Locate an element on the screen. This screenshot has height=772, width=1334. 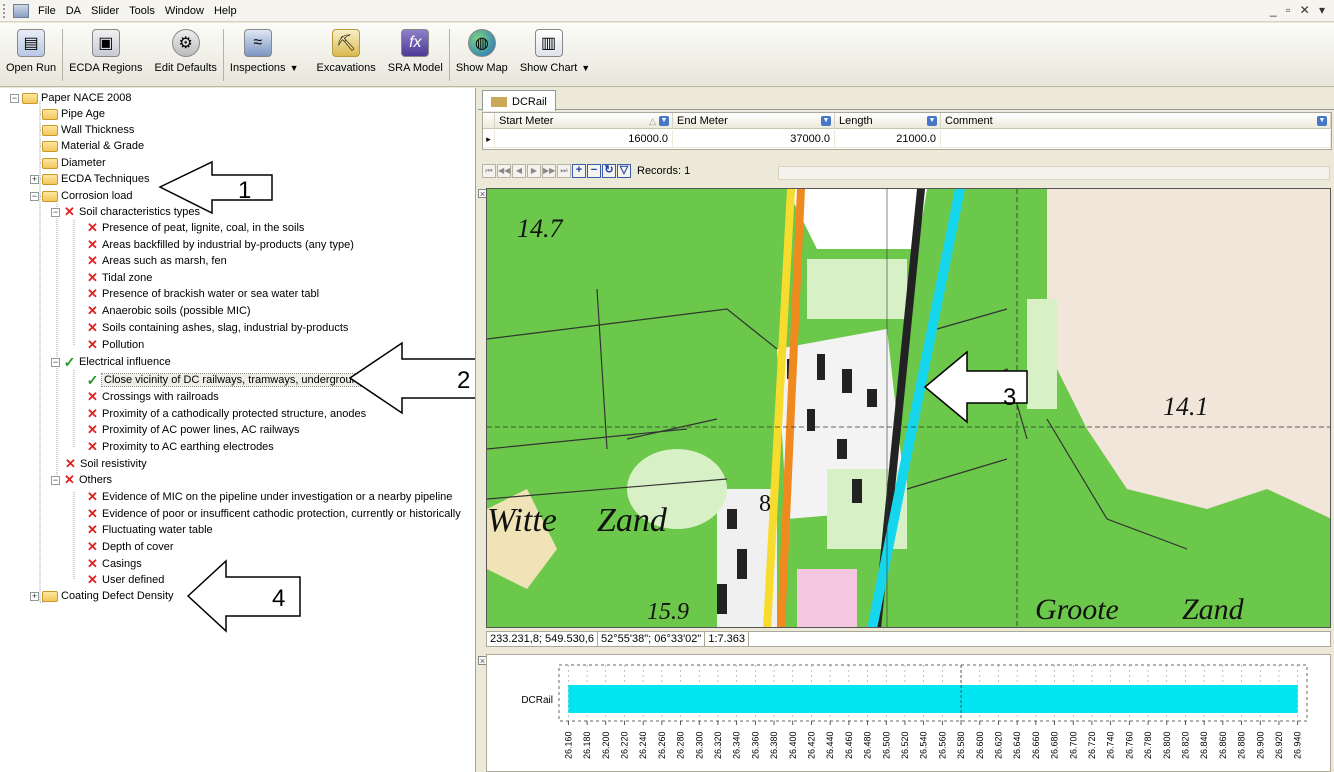
cell-start-meter: 16000.0 is located at coordinates (584, 139).